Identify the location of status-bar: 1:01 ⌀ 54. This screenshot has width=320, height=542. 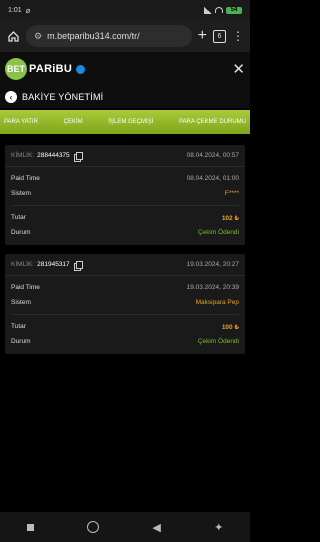
(125, 10).